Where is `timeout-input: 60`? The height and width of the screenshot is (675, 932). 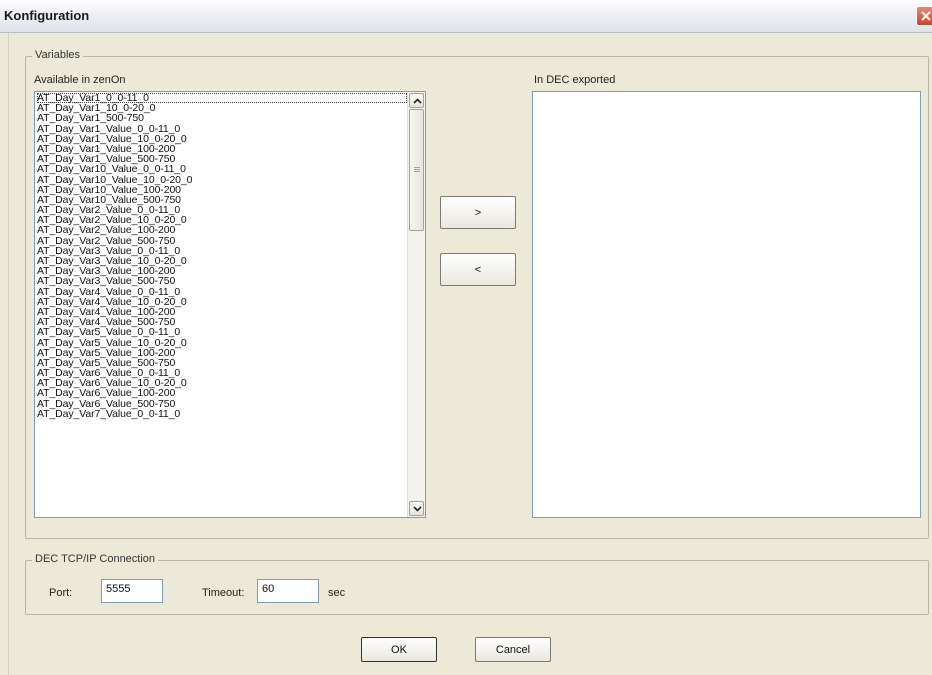 timeout-input: 60 is located at coordinates (288, 591).